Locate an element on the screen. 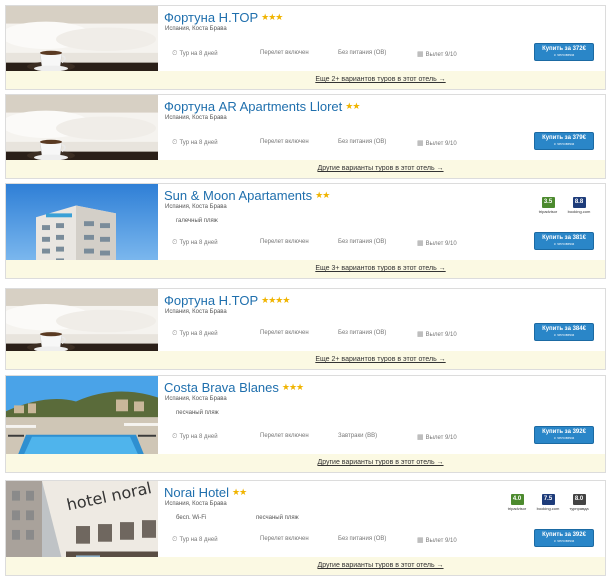  title-row: Фортуна AR Apartments Lloret ★★ is located at coordinates (262, 107).